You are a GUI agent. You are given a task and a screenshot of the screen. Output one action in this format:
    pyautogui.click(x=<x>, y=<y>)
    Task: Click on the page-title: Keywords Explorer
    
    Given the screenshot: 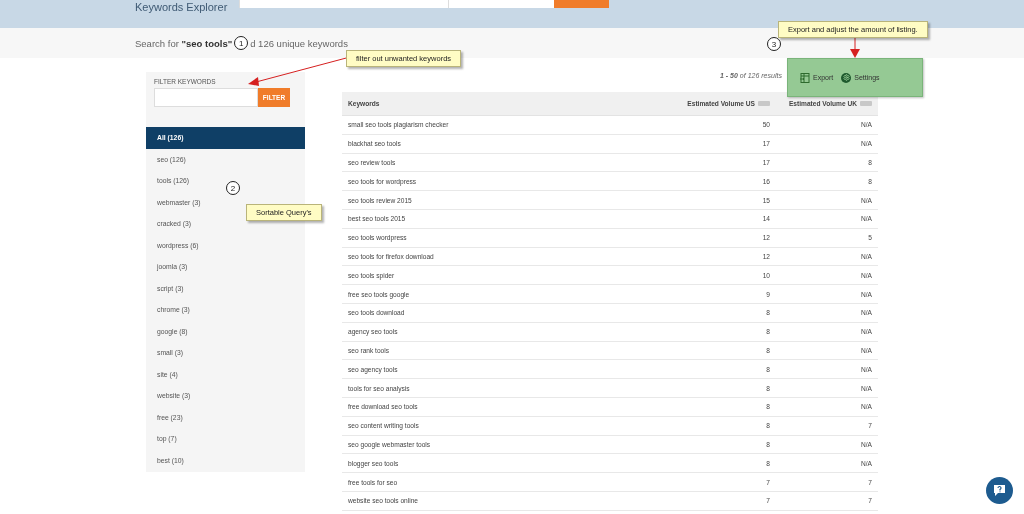 What is the action you would take?
    pyautogui.click(x=181, y=7)
    